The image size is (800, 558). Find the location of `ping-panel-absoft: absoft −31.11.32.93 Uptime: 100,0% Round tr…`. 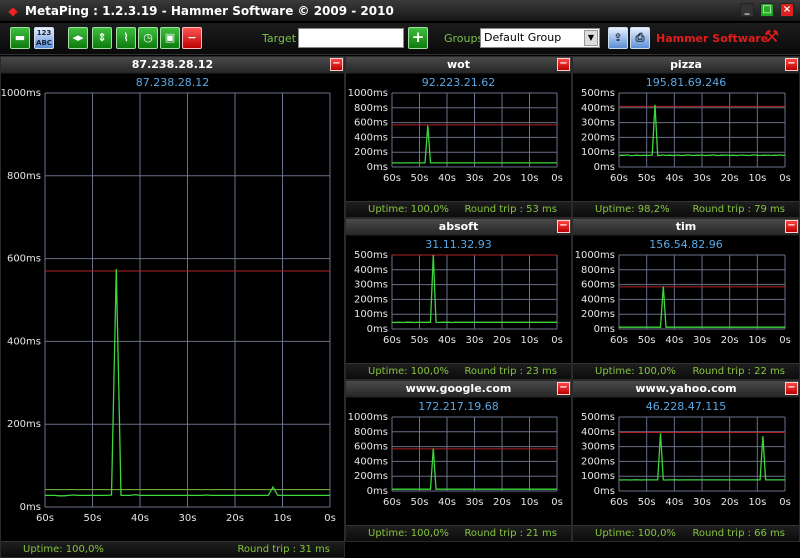

ping-panel-absoft: absoft −31.11.32.93 Uptime: 100,0% Round tr… is located at coordinates (458, 299).